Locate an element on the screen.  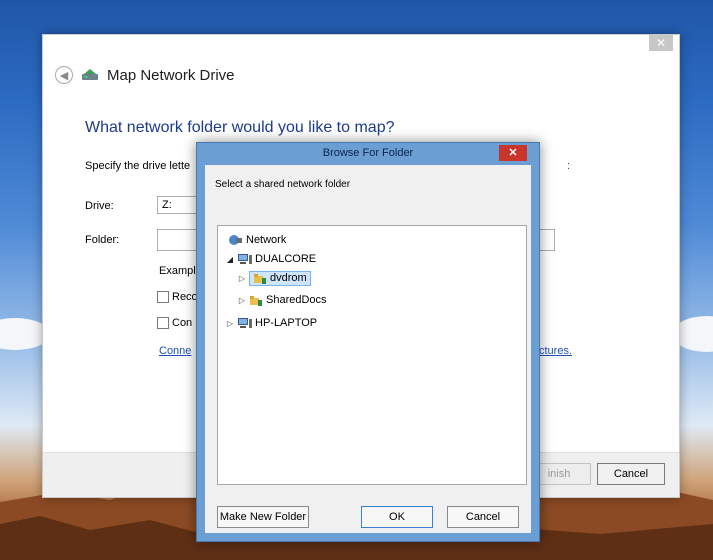
pictures-link-tail: ctures. is located at coordinates (555, 351).